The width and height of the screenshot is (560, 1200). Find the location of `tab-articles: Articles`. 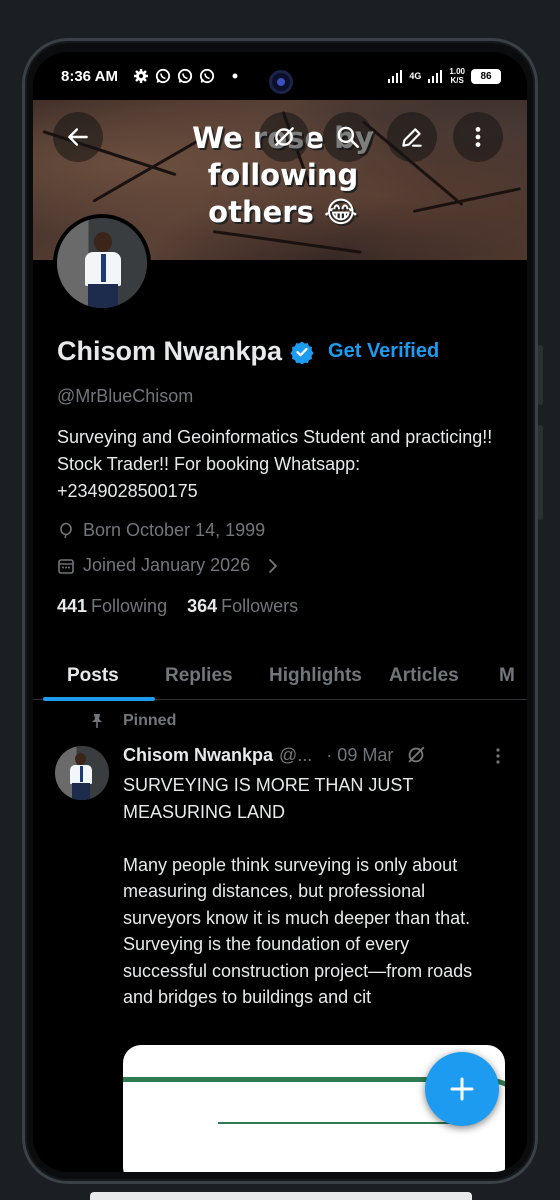

tab-articles: Articles is located at coordinates (442, 676).